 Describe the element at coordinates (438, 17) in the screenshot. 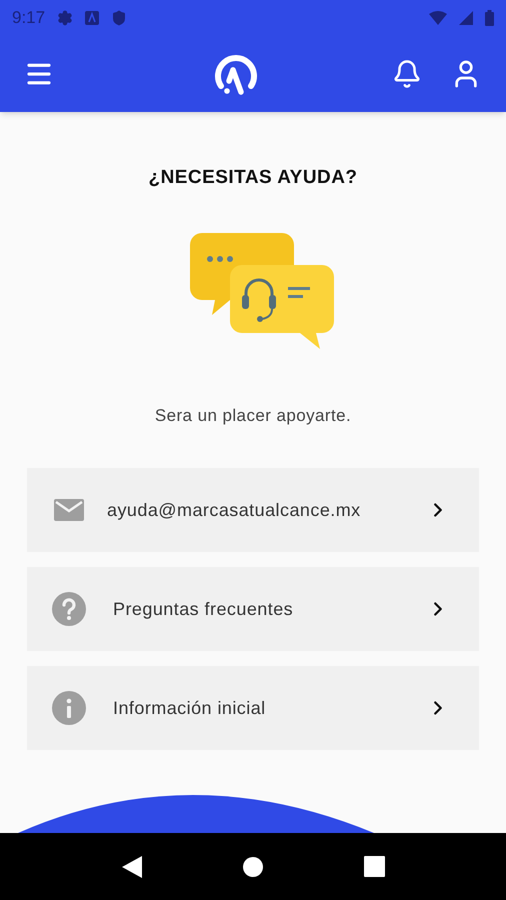

I see `wifi-icon` at that location.